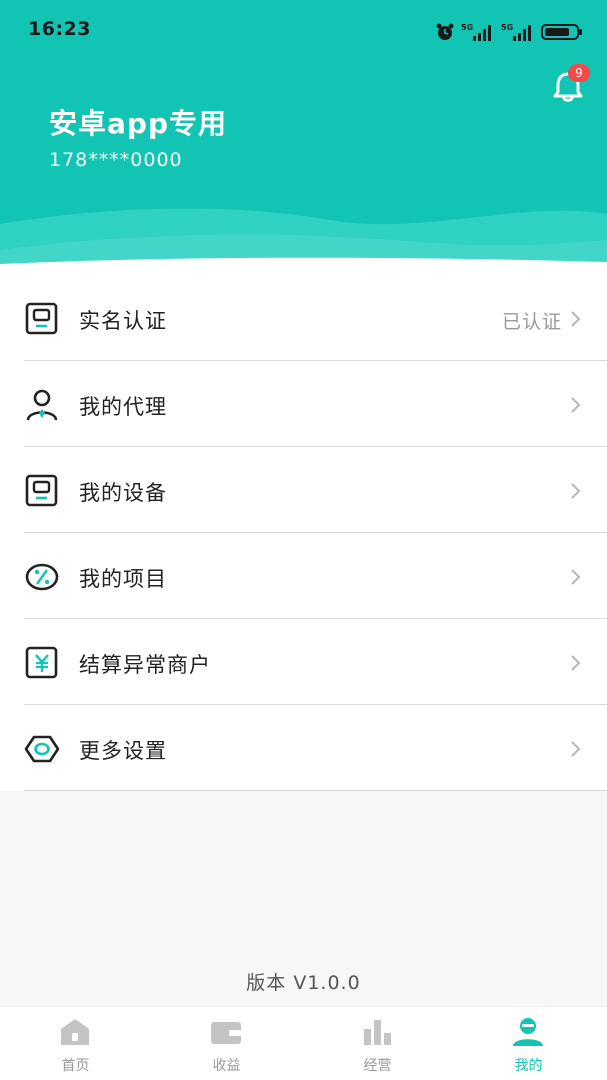 The width and height of the screenshot is (607, 1080). I want to click on yuan-icon, so click(41, 662).